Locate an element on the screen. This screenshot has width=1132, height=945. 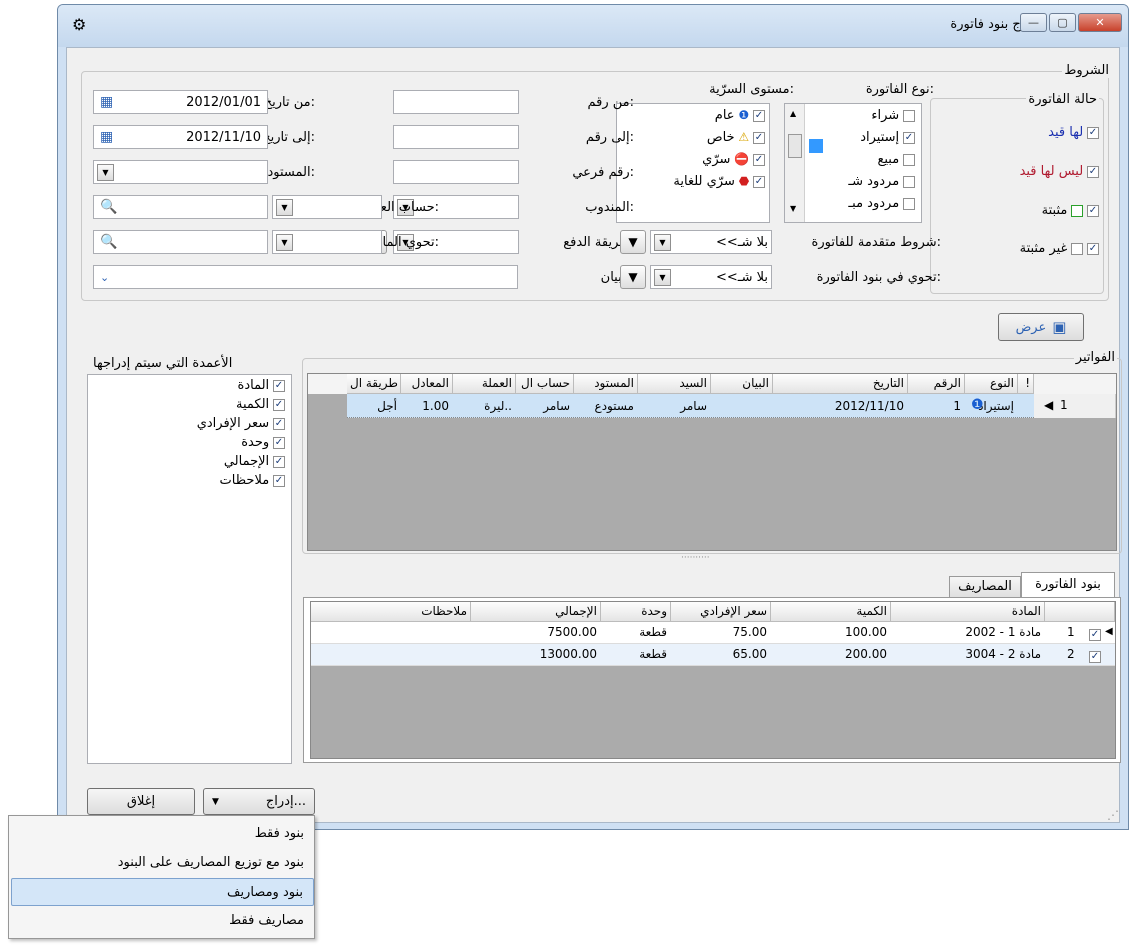
delegate-label: المندوب: is located at coordinates (609, 207).